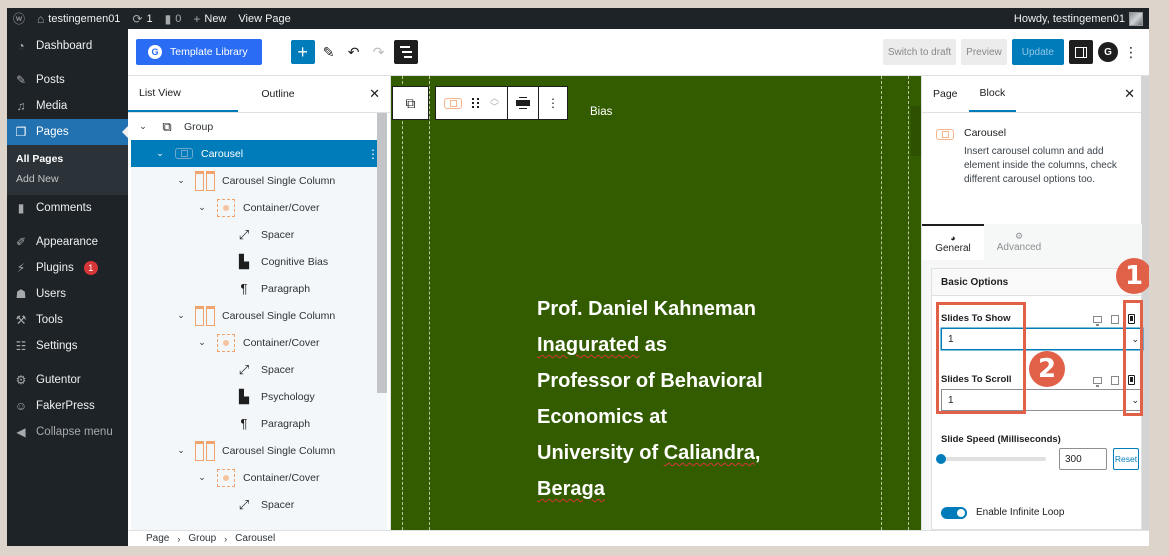 The width and height of the screenshot is (1169, 556). What do you see at coordinates (494, 107) in the screenshot?
I see `move-down-icon: ﹀` at bounding box center [494, 107].